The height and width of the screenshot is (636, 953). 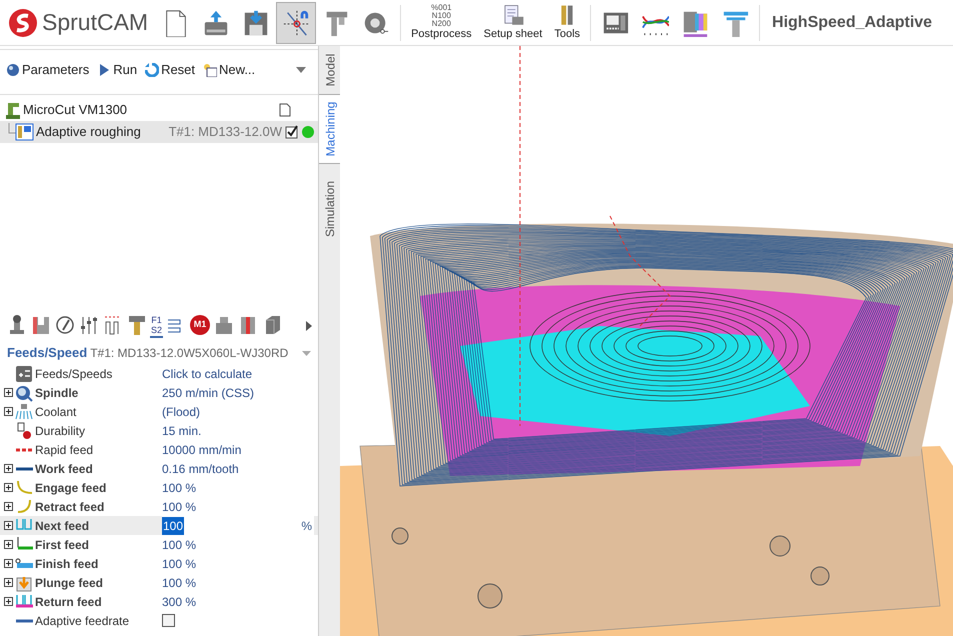 What do you see at coordinates (159, 411) in the screenshot?
I see `parameter-row: Coolant (Flood)` at bounding box center [159, 411].